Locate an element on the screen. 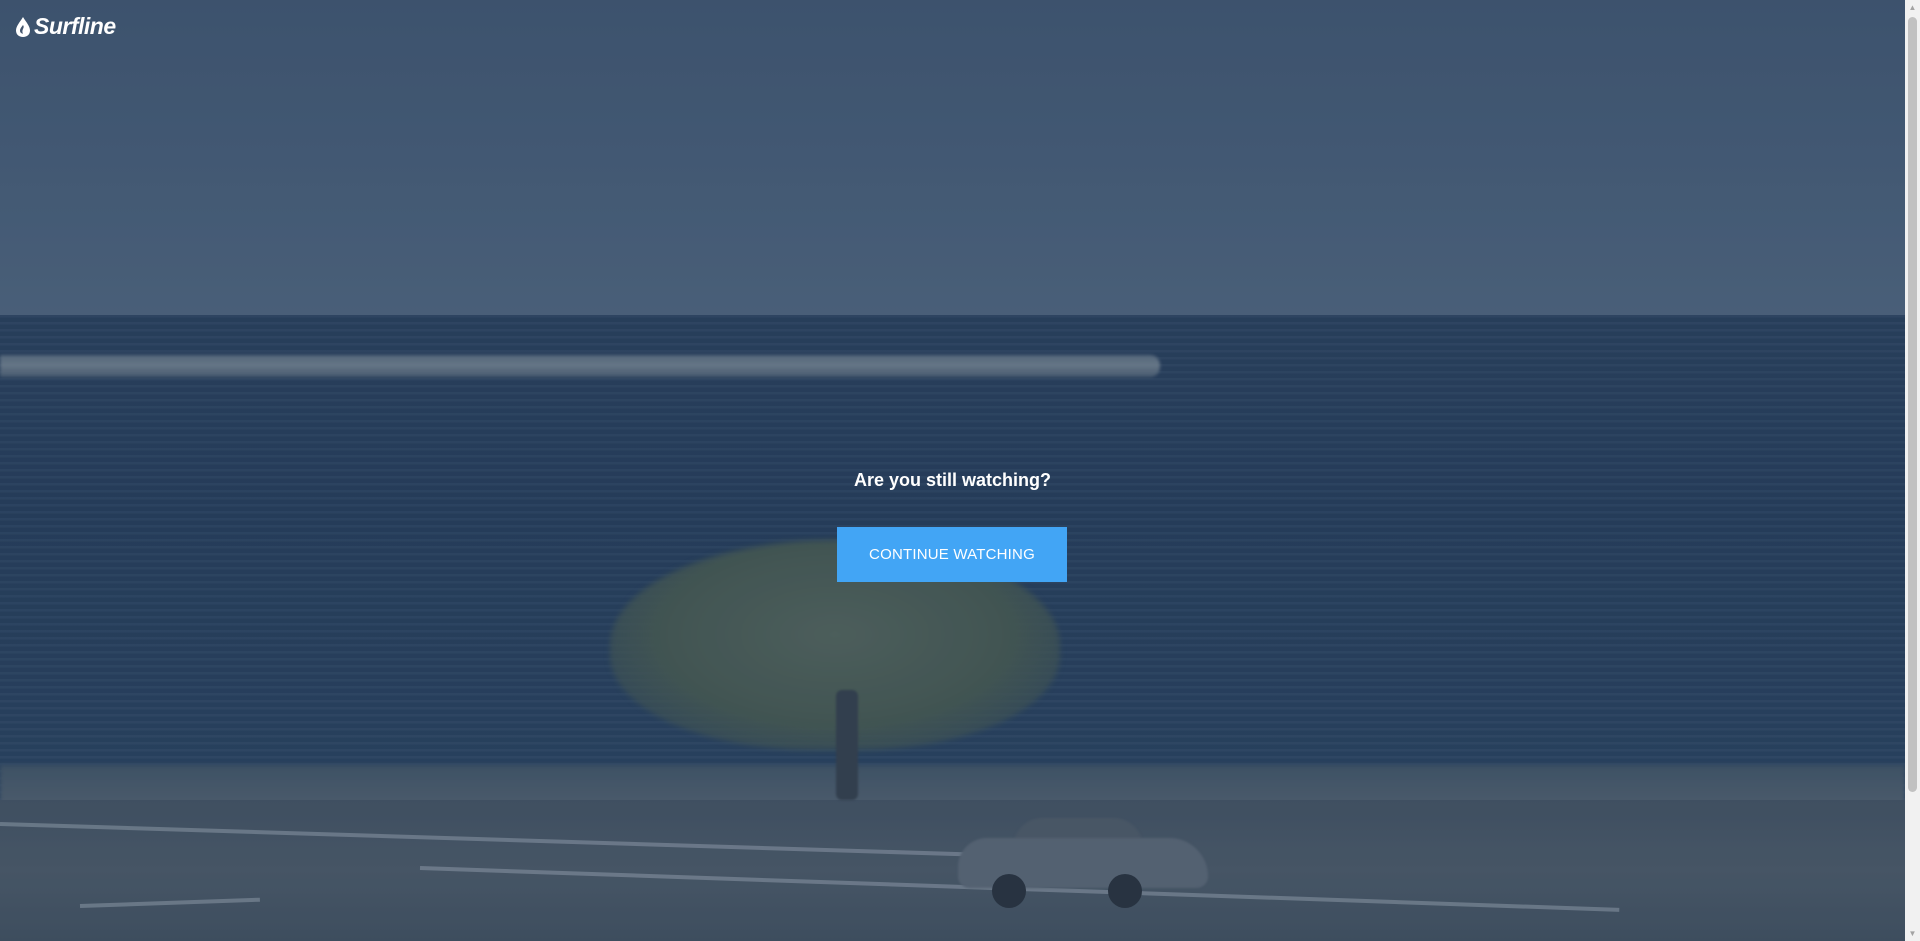 This screenshot has height=941, width=1920. vertical-scrollbar: ▲ ▼ is located at coordinates (1912, 470).